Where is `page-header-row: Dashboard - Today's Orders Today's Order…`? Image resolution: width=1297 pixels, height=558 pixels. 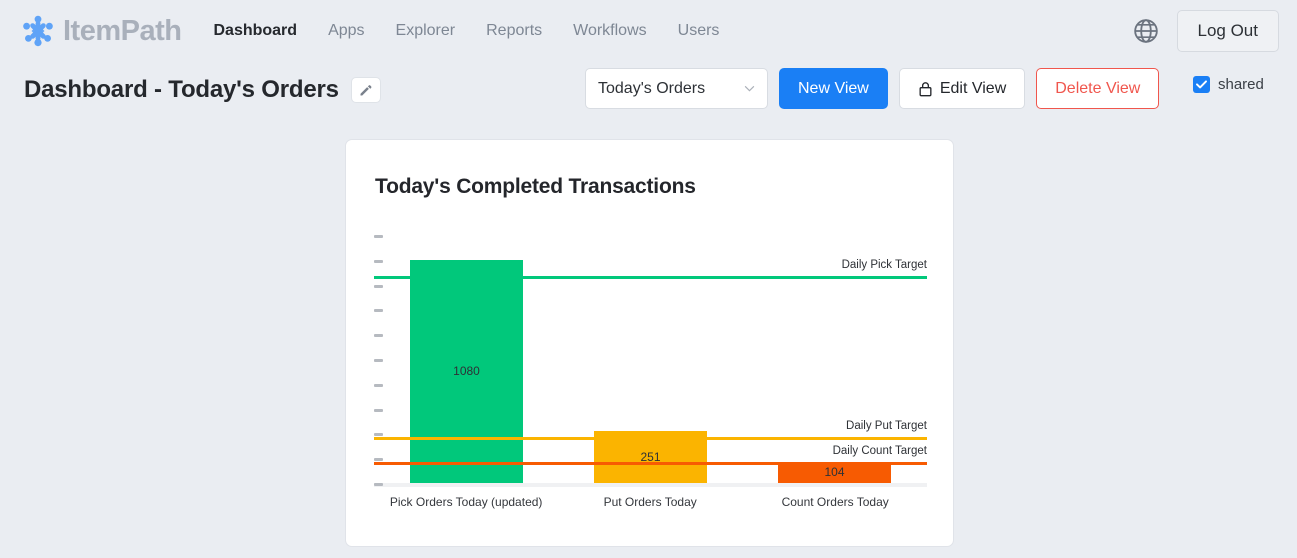 page-header-row: Dashboard - Today's Orders Today's Order… is located at coordinates (648, 90).